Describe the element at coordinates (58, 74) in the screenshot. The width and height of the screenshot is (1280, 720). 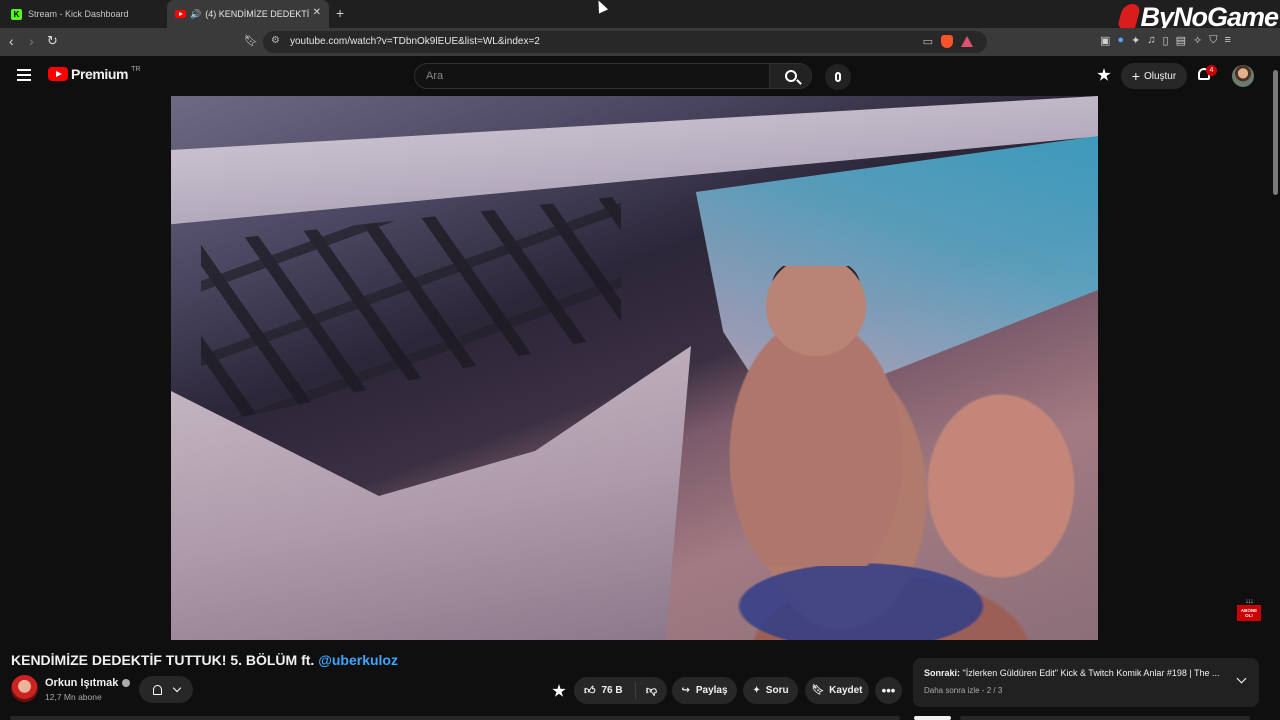
I see `youtube-play-icon` at that location.